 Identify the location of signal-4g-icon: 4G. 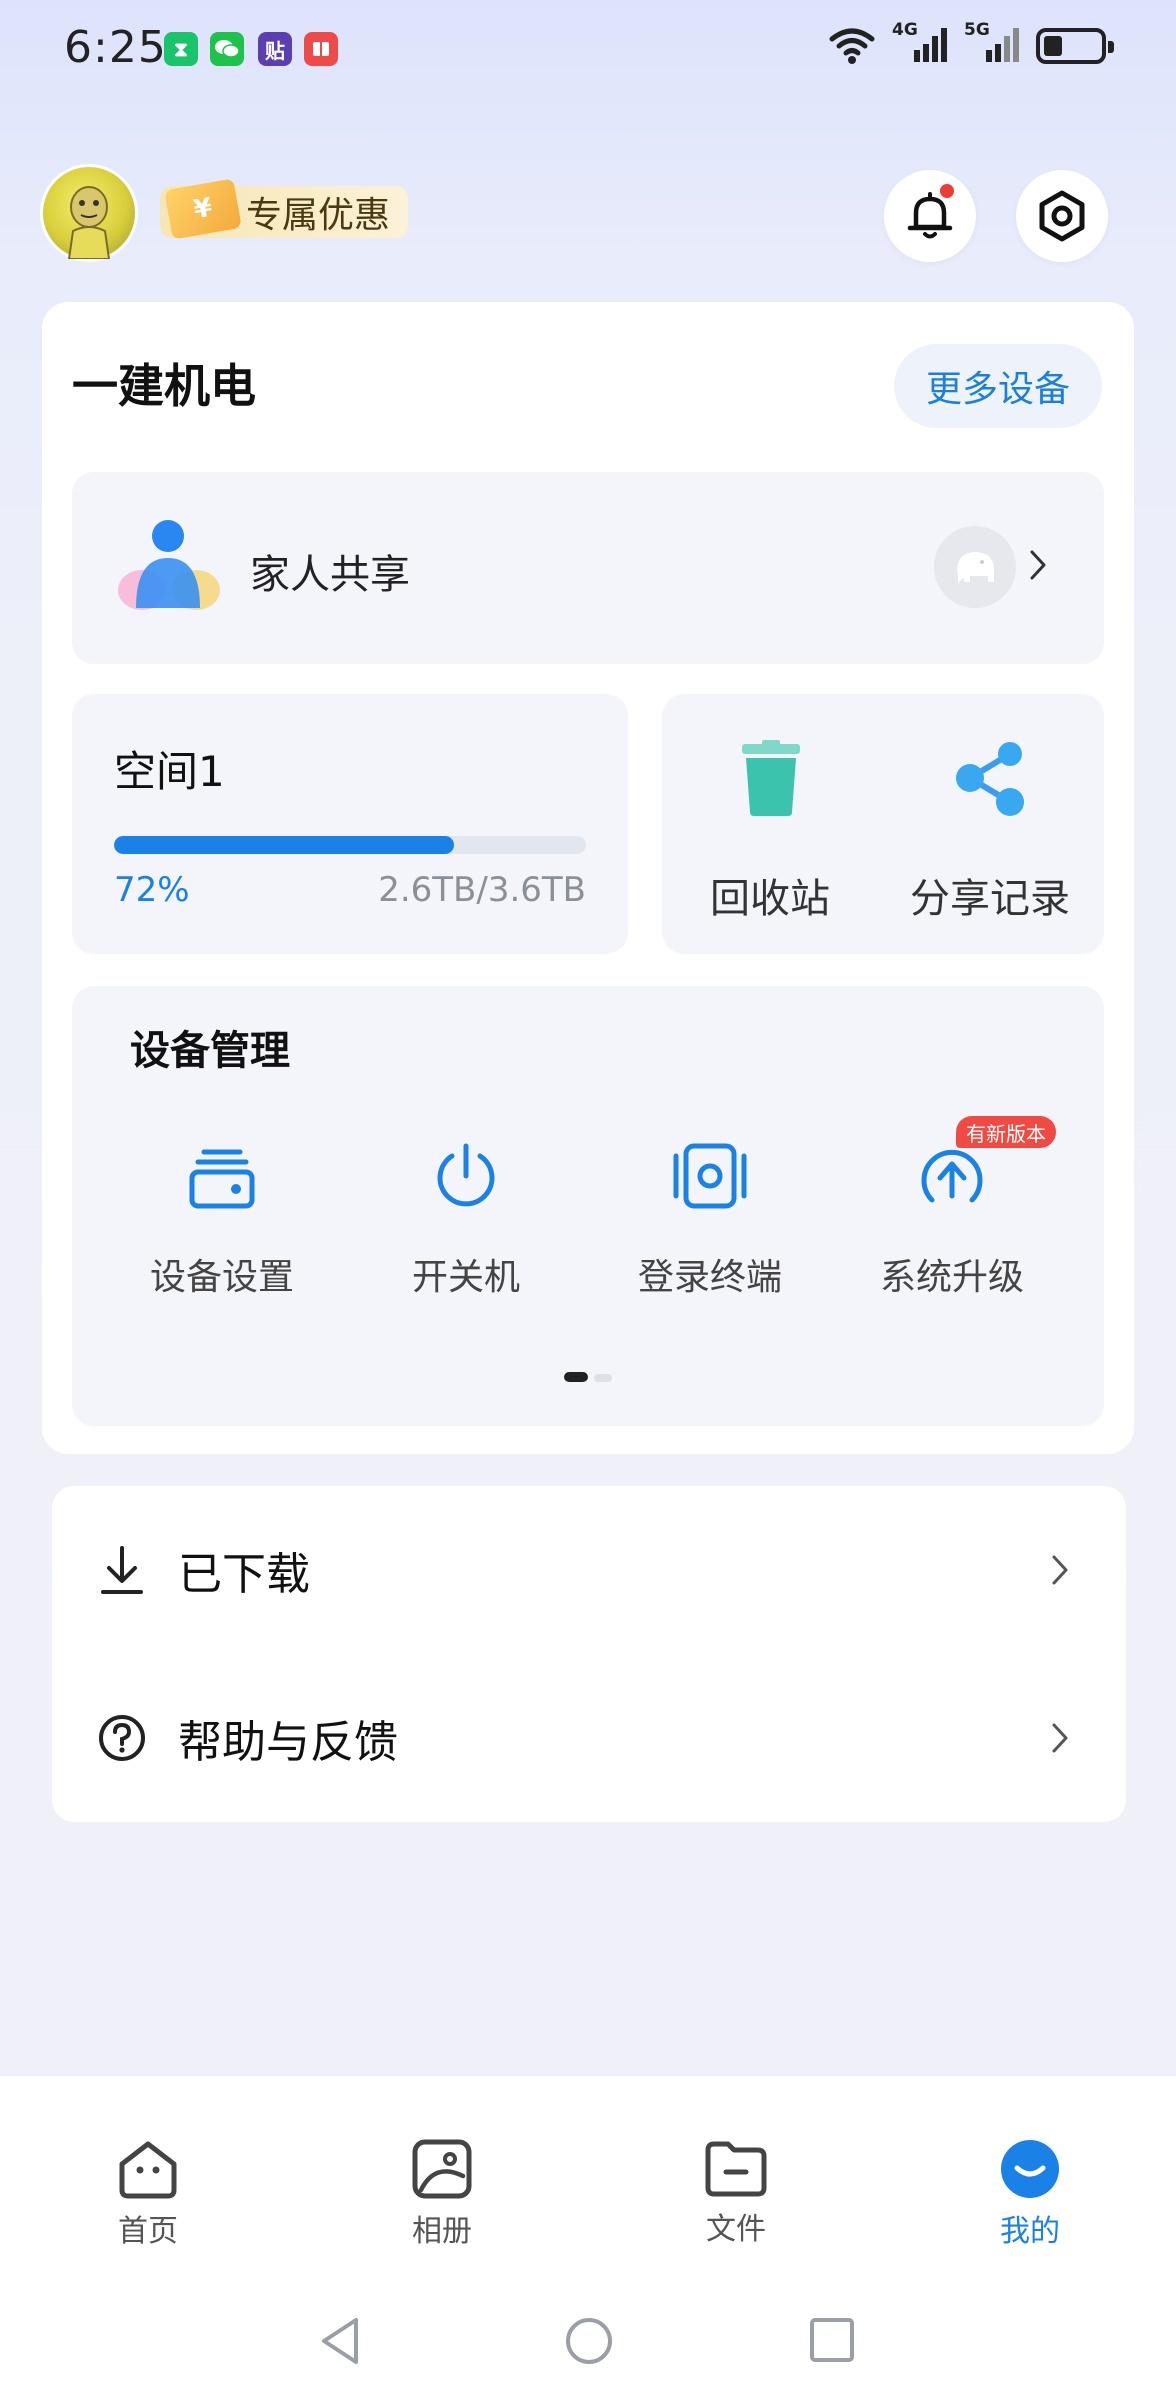
(920, 43).